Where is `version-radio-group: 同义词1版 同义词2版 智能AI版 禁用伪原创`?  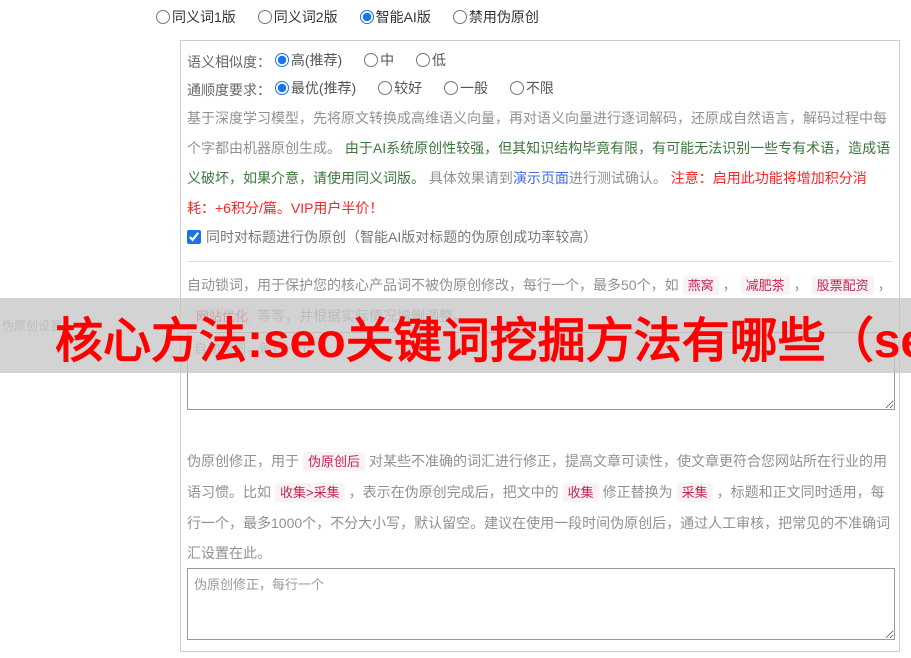
version-radio-group: 同义词1版 同义词2版 智能AI版 禁用伪原创 is located at coordinates (358, 17).